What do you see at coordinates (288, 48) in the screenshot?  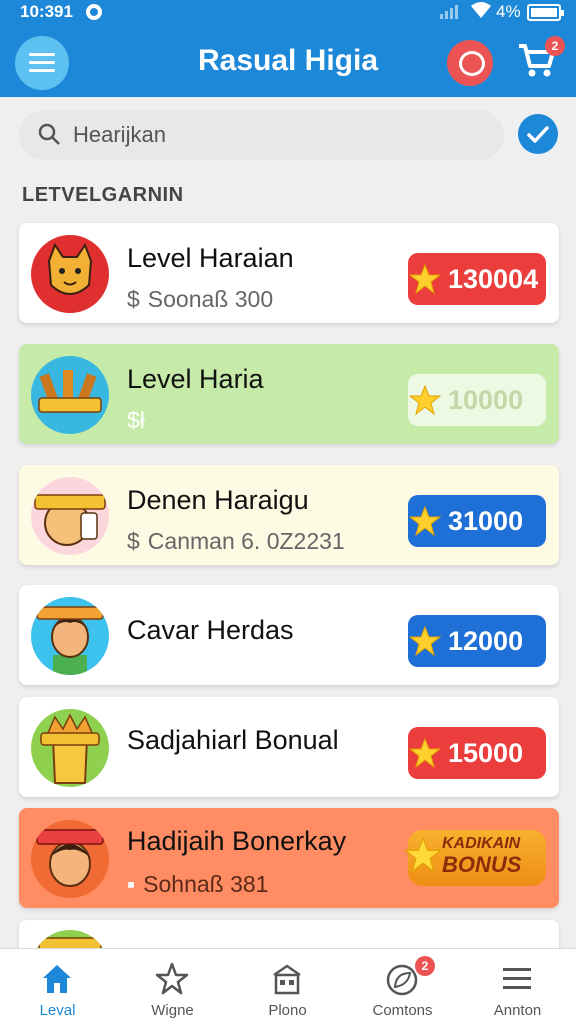 I see `app-header: 10:391 4% Rasual Higia 2` at bounding box center [288, 48].